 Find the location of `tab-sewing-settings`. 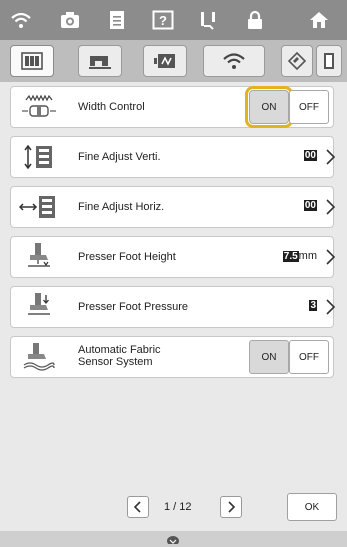

tab-sewing-settings is located at coordinates (32, 61).